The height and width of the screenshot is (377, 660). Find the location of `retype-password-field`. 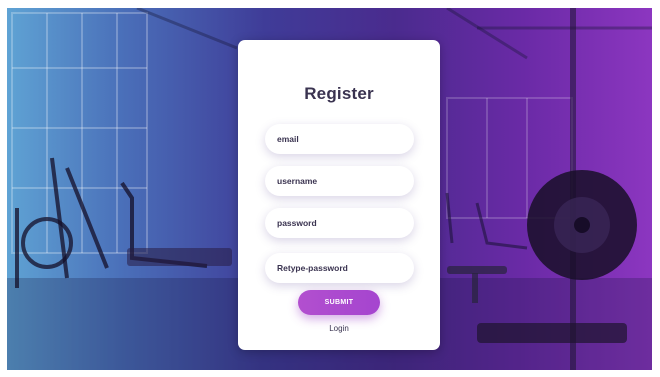

retype-password-field is located at coordinates (339, 268).